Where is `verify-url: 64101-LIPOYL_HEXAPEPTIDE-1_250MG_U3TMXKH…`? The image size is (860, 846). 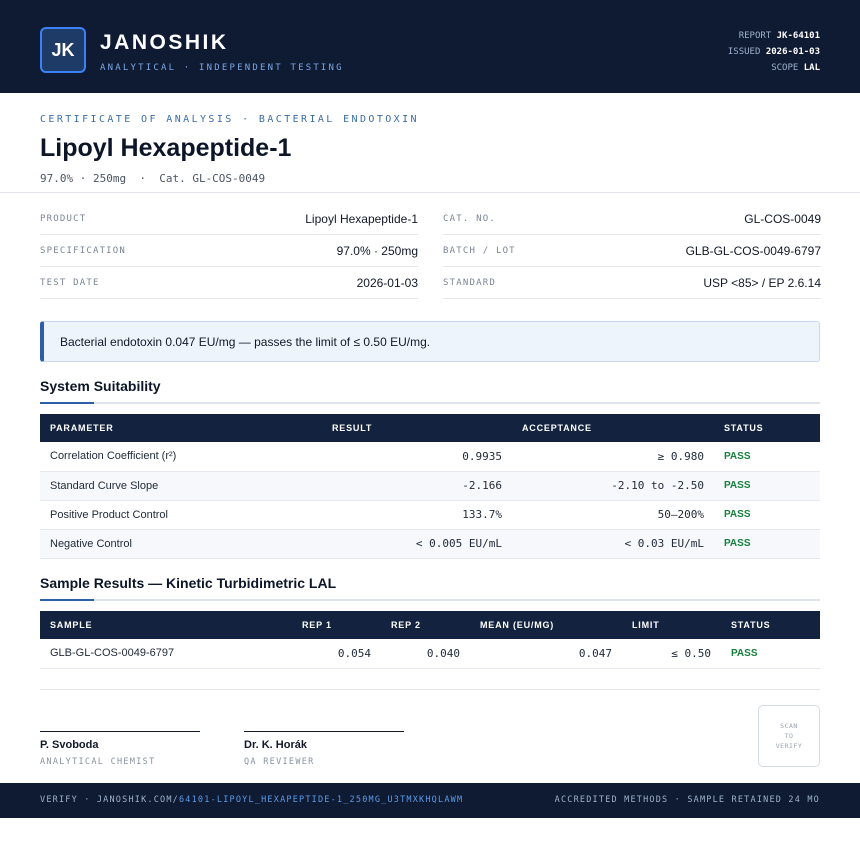 verify-url: 64101-LIPOYL_HEXAPEPTIDE-1_250MG_U3TMXKH… is located at coordinates (321, 800).